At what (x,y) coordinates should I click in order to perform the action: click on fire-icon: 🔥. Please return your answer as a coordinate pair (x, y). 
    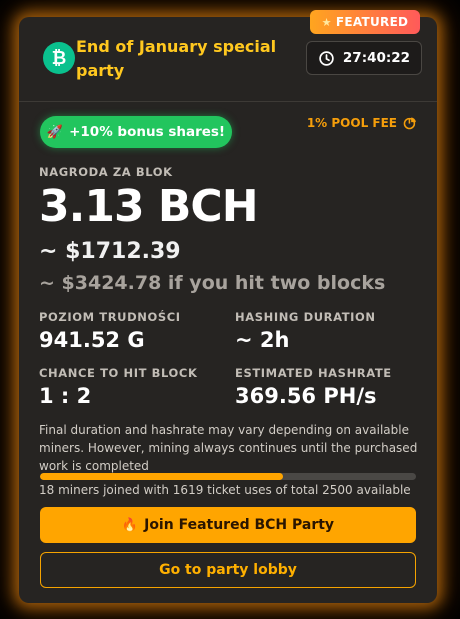
    Looking at the image, I should click on (130, 525).